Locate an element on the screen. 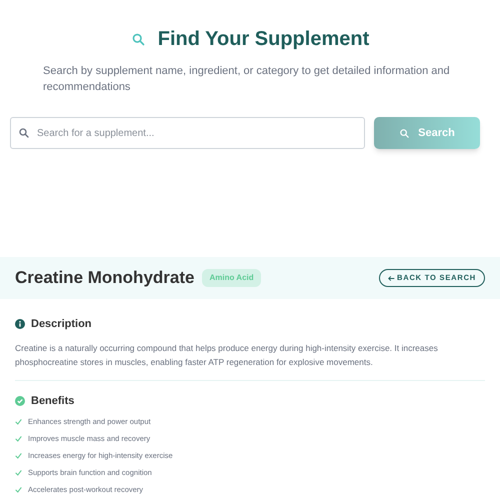  arrow-left-icon is located at coordinates (392, 278).